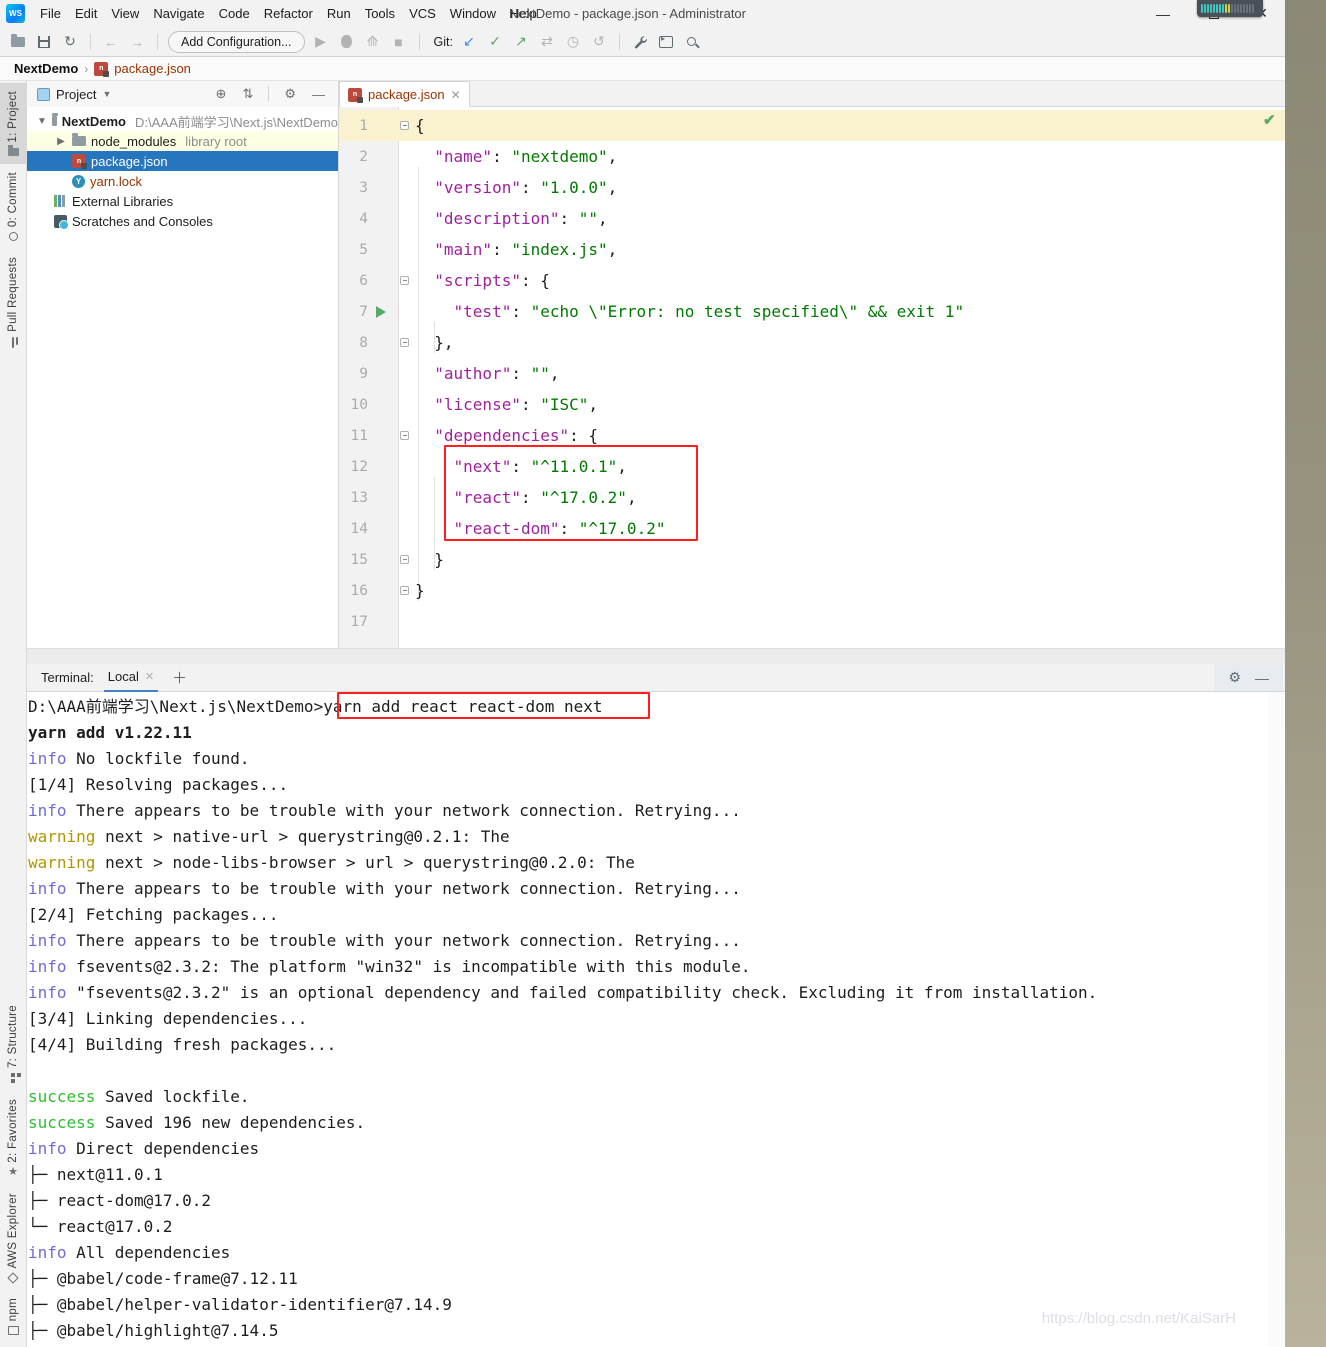  Describe the element at coordinates (13, 1044) in the screenshot. I see `stripe-item-7-structure: 7: Structure` at that location.